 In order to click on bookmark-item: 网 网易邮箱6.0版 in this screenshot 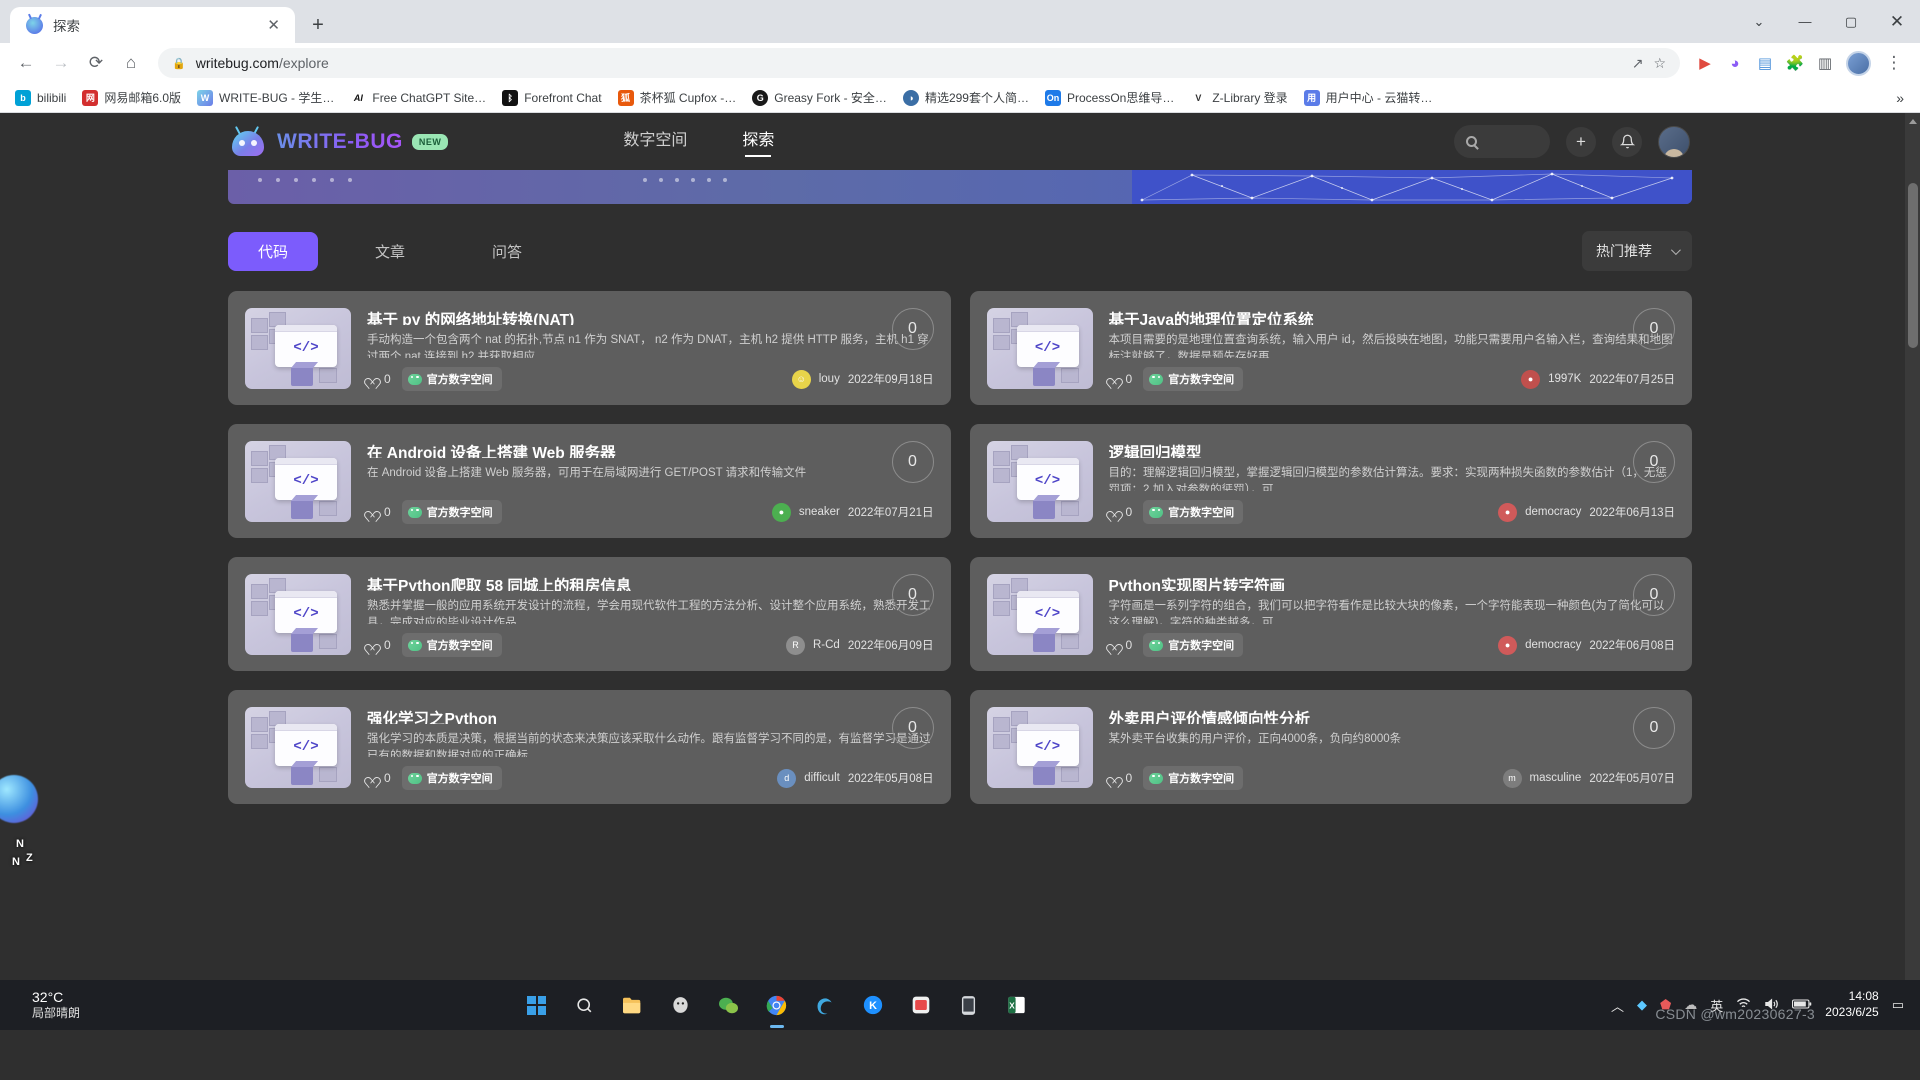, I will do `click(131, 97)`.